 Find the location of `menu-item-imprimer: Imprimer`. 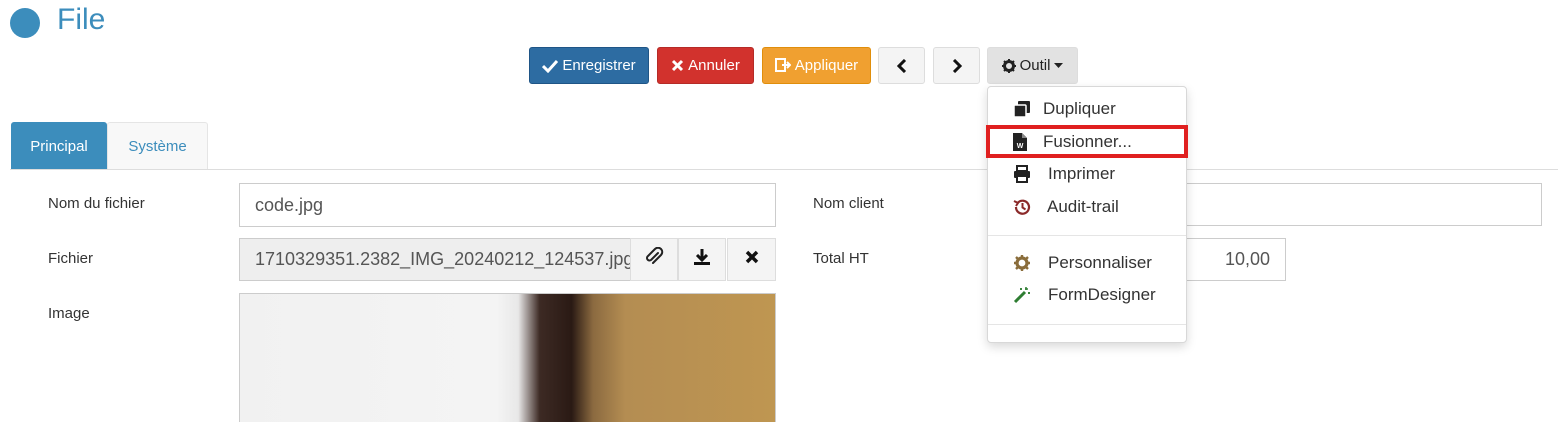

menu-item-imprimer: Imprimer is located at coordinates (1087, 174).